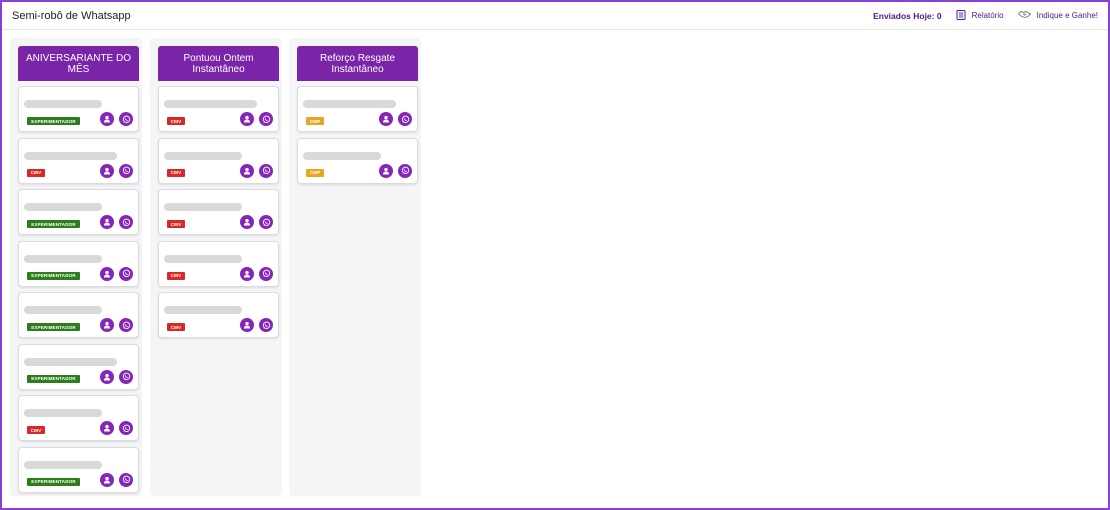 The image size is (1110, 510). I want to click on refer-label: Indique e Ganhe!, so click(1067, 15).